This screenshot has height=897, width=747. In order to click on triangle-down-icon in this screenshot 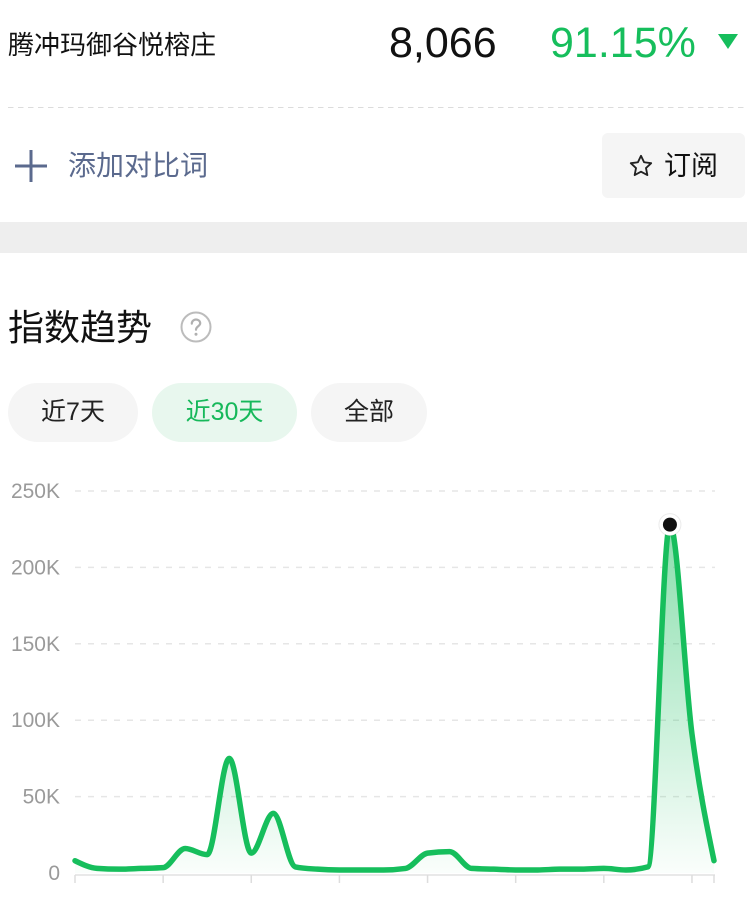, I will do `click(728, 41)`.